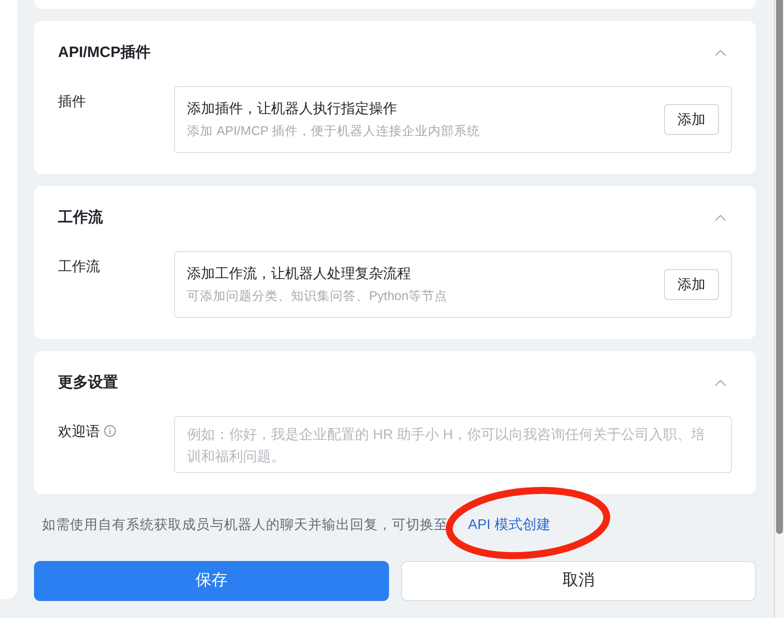 This screenshot has width=784, height=618. What do you see at coordinates (453, 444) in the screenshot?
I see `welcome-message-field: 例如：你好，我是企业配置的 HR 助手小 H，你可以向我咨询任何关于公司入职、培训和福利问题。` at bounding box center [453, 444].